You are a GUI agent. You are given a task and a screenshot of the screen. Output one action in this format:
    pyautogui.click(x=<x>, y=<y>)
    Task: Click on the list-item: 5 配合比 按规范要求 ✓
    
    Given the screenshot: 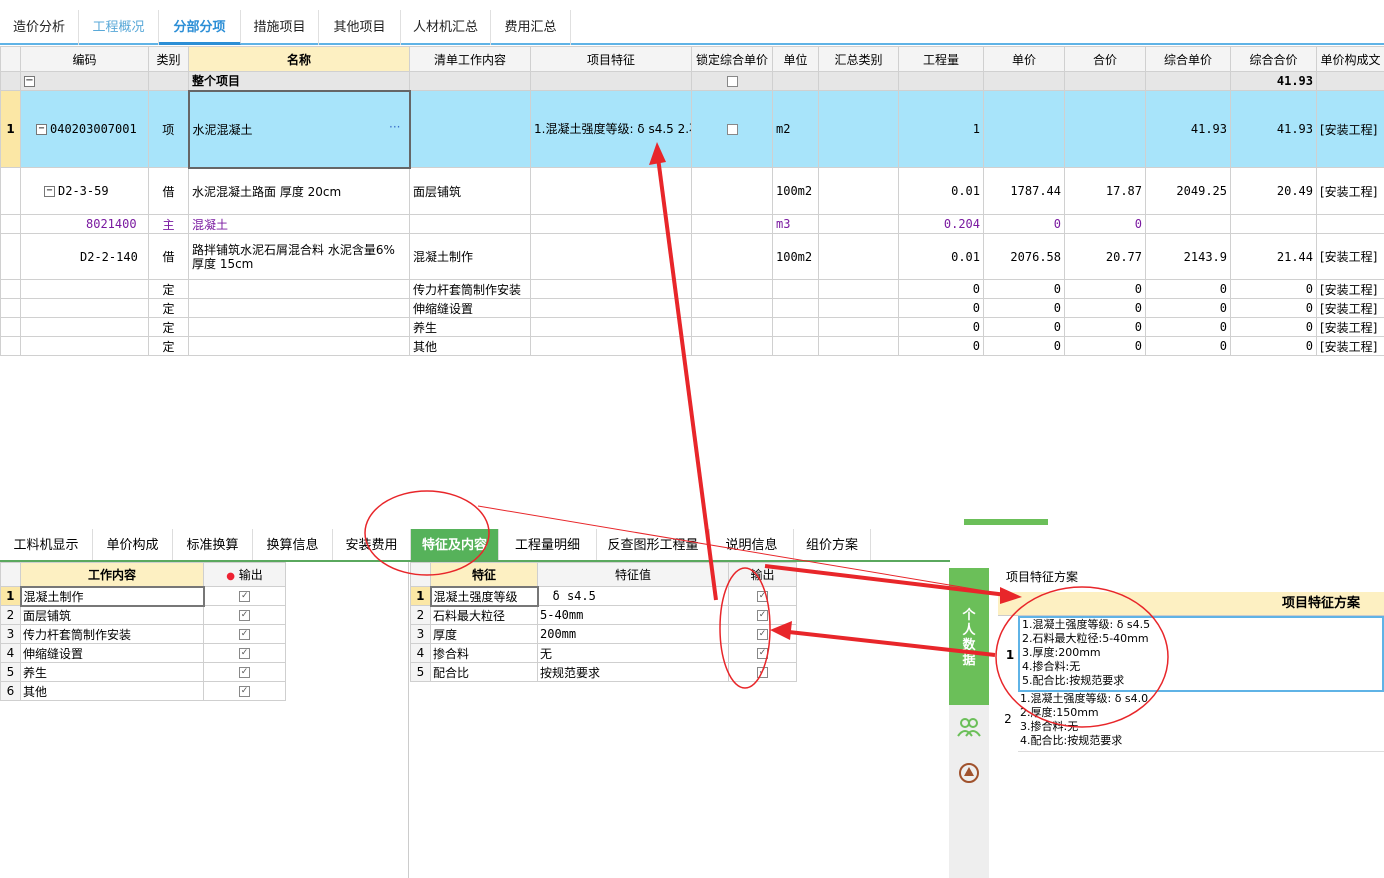 What is the action you would take?
    pyautogui.click(x=603, y=672)
    